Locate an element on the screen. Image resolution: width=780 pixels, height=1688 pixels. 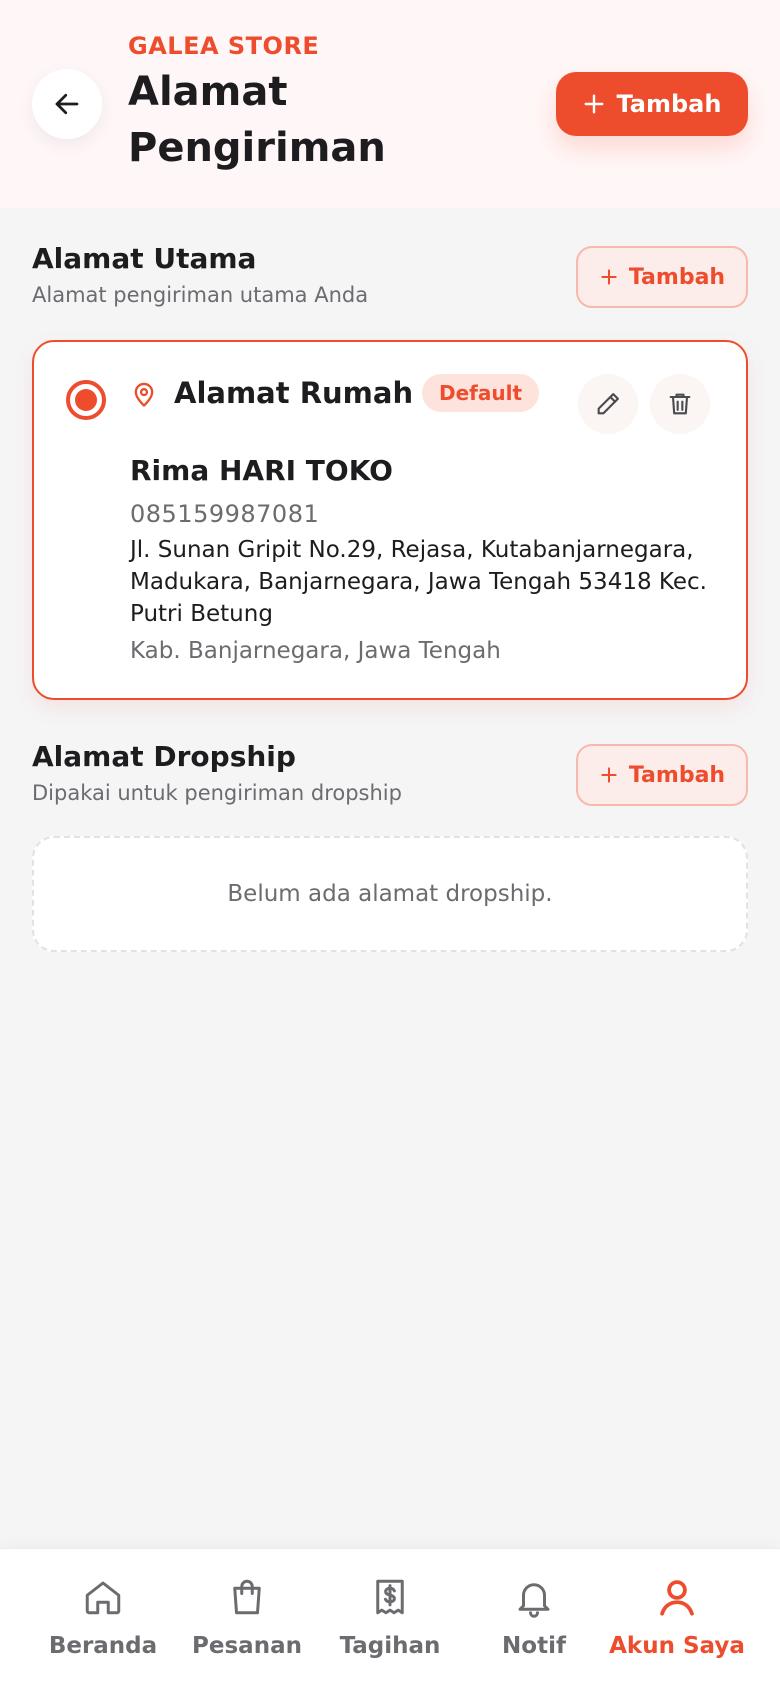
add-primary-label: Tambah is located at coordinates (677, 277).